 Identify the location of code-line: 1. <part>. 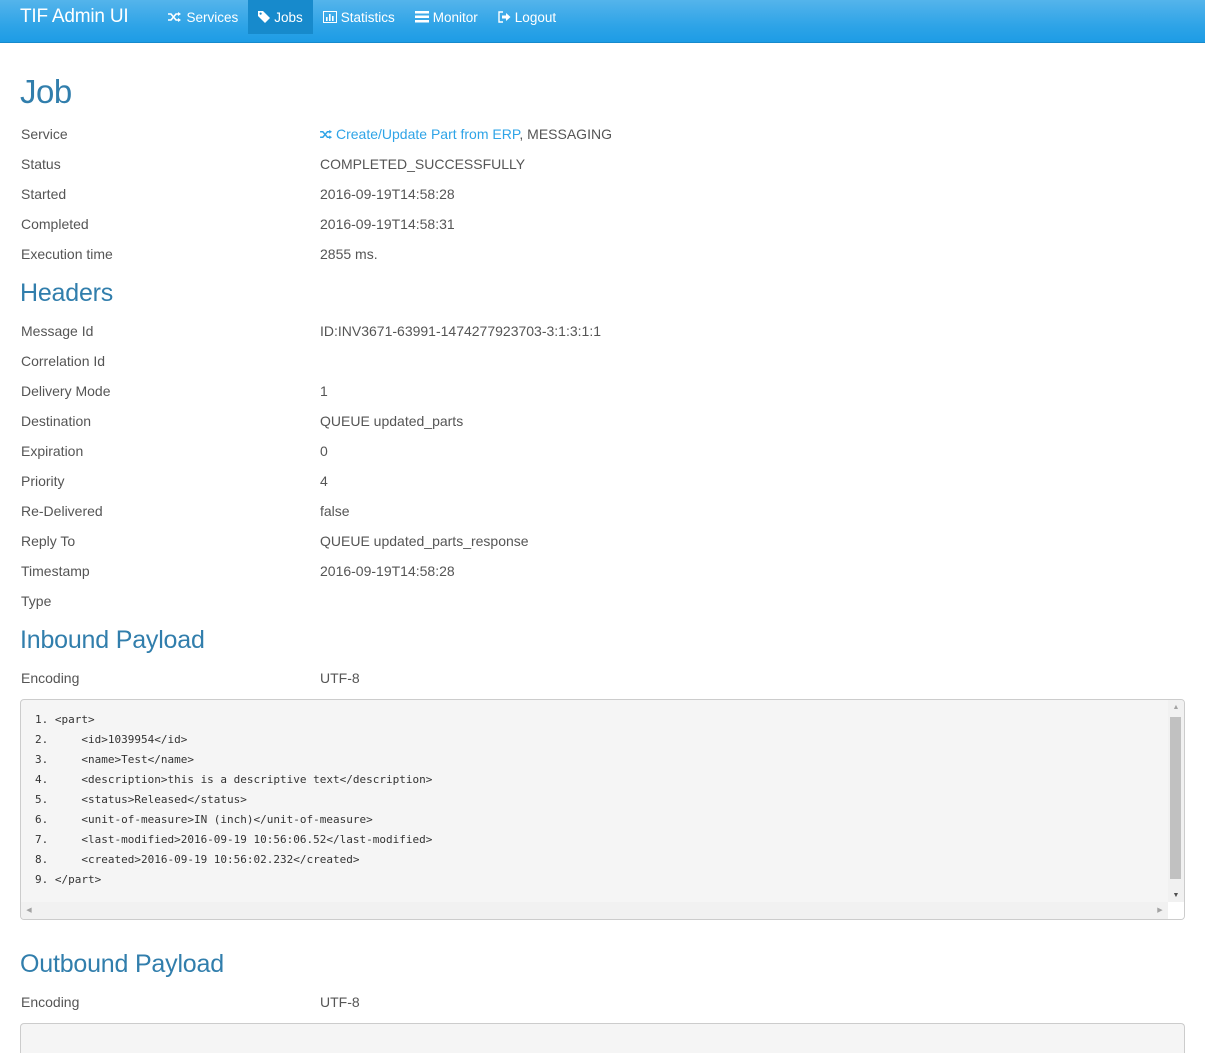
(65, 719).